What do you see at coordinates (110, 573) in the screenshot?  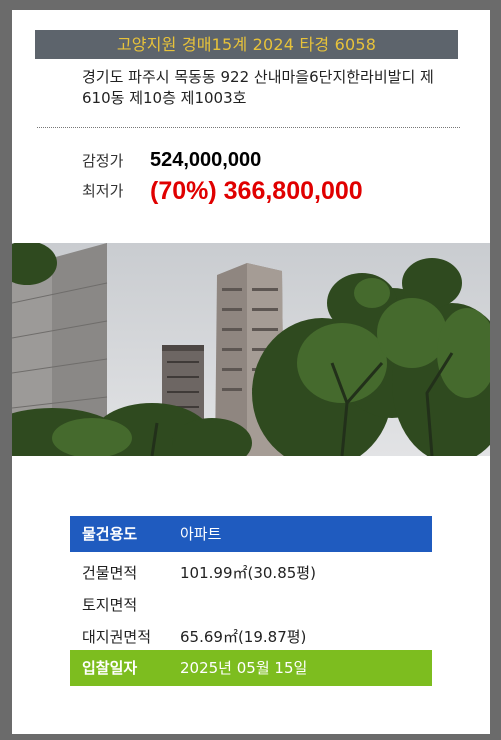 I see `building-area-label: 건물면적` at bounding box center [110, 573].